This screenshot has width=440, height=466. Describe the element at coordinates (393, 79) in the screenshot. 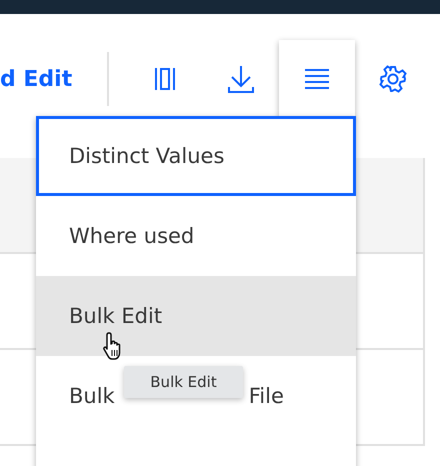

I see `settings-icon` at that location.